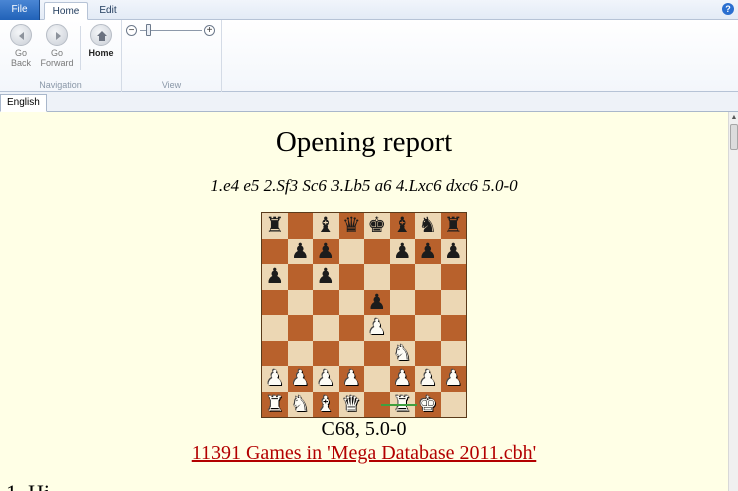 The height and width of the screenshot is (491, 738). Describe the element at coordinates (326, 405) in the screenshot. I see `white-bishop-icon: ♝` at that location.